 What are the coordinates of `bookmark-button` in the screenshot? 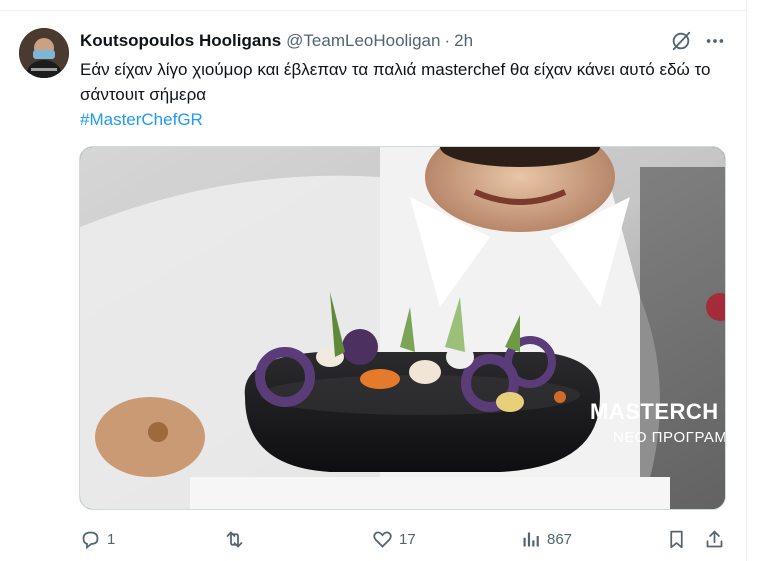 It's located at (676, 539).